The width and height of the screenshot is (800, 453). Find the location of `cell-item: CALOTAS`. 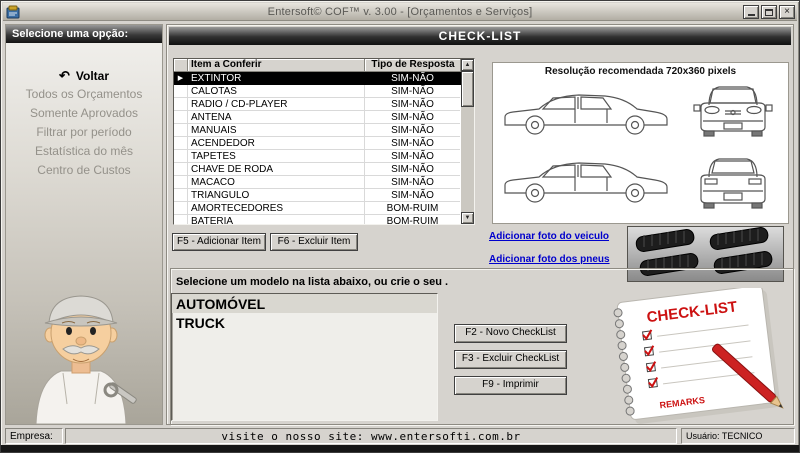

cell-item: CALOTAS is located at coordinates (276, 91).